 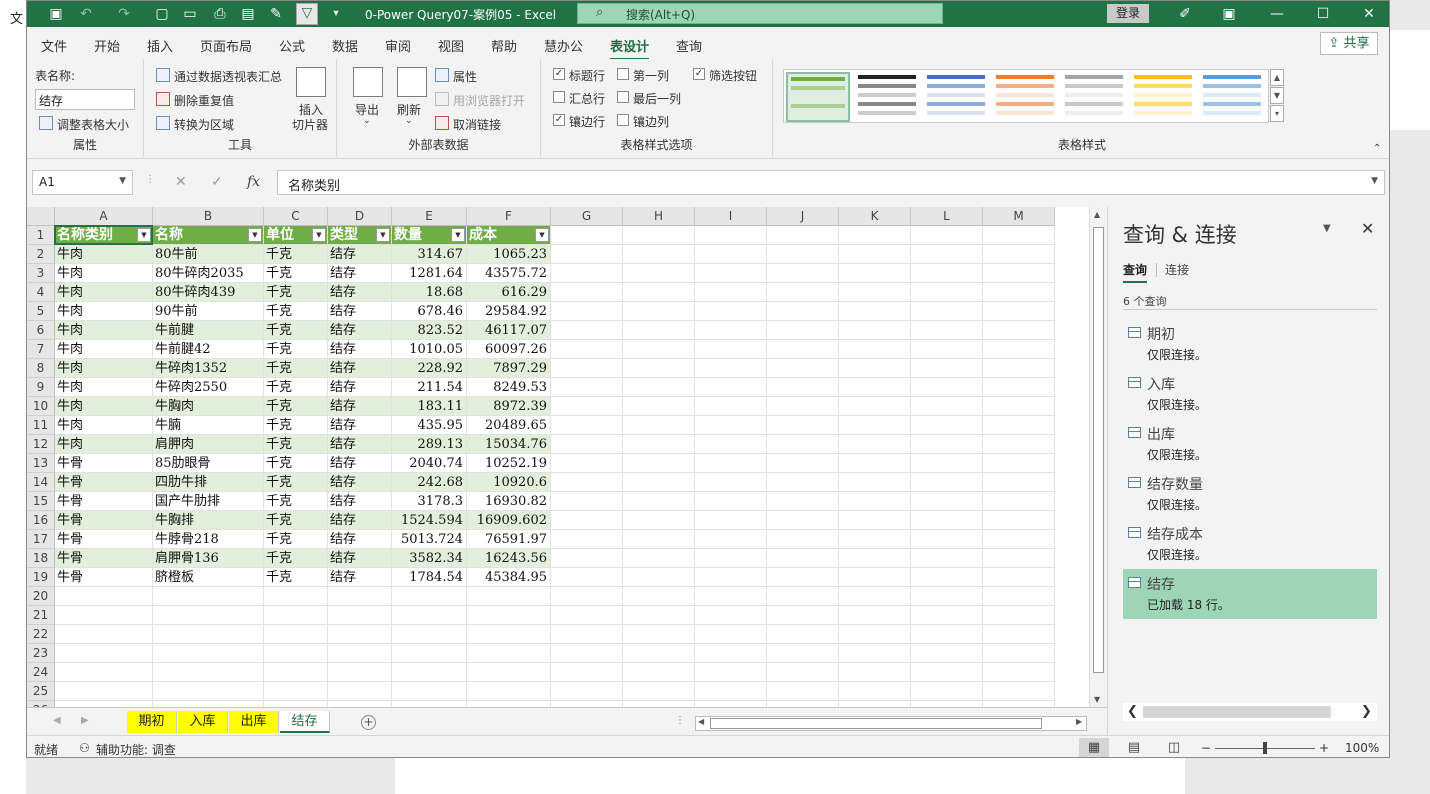 What do you see at coordinates (41, 235) in the screenshot?
I see `row-header: 1` at bounding box center [41, 235].